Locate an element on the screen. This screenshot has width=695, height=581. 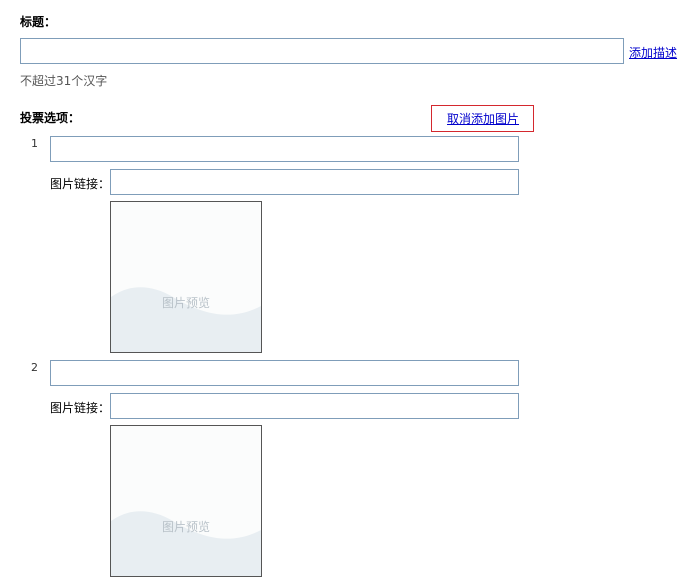
vote-options-label: 投票选项： is located at coordinates (50, 118).